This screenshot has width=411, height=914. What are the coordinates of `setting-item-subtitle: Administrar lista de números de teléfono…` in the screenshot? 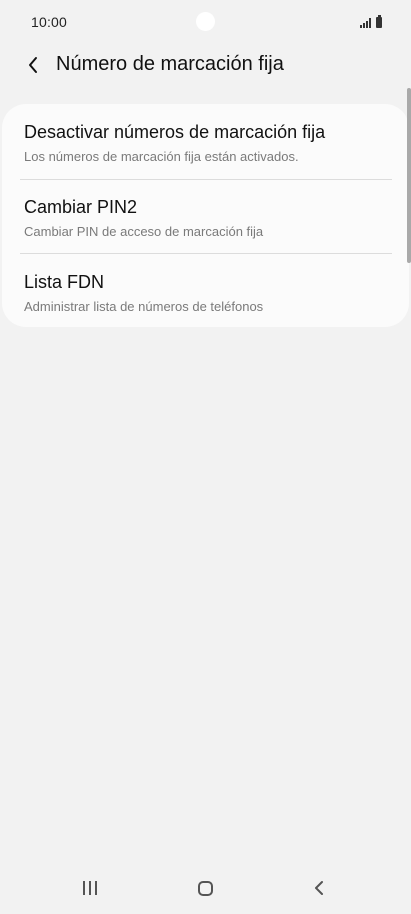 It's located at (144, 306).